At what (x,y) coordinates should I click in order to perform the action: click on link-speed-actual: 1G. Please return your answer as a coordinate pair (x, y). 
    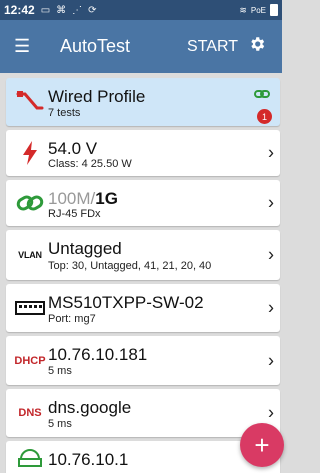
    Looking at the image, I should click on (106, 198).